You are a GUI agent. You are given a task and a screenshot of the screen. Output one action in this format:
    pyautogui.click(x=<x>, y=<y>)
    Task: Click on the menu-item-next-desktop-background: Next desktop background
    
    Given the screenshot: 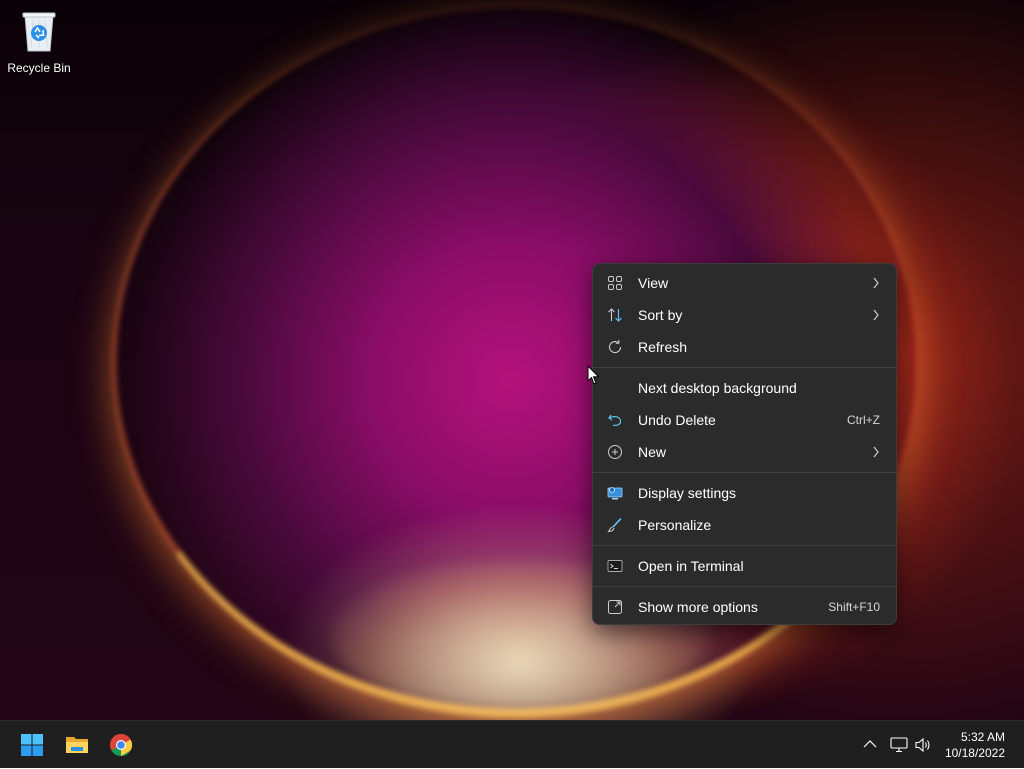 What is the action you would take?
    pyautogui.click(x=744, y=388)
    